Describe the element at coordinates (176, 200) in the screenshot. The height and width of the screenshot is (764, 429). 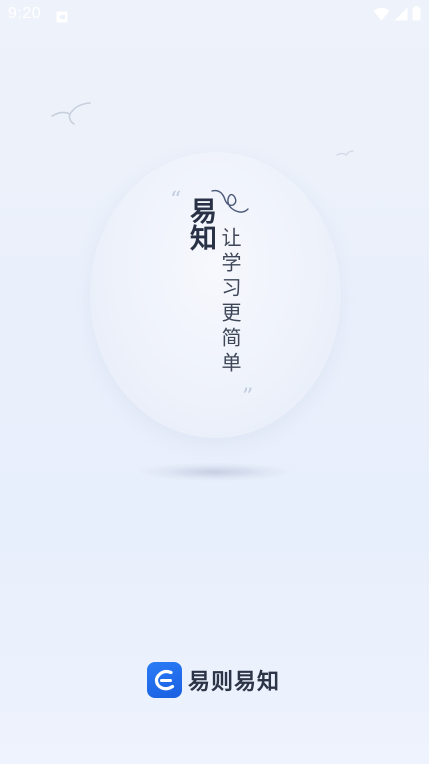
I see `quote-open-mark: “` at that location.